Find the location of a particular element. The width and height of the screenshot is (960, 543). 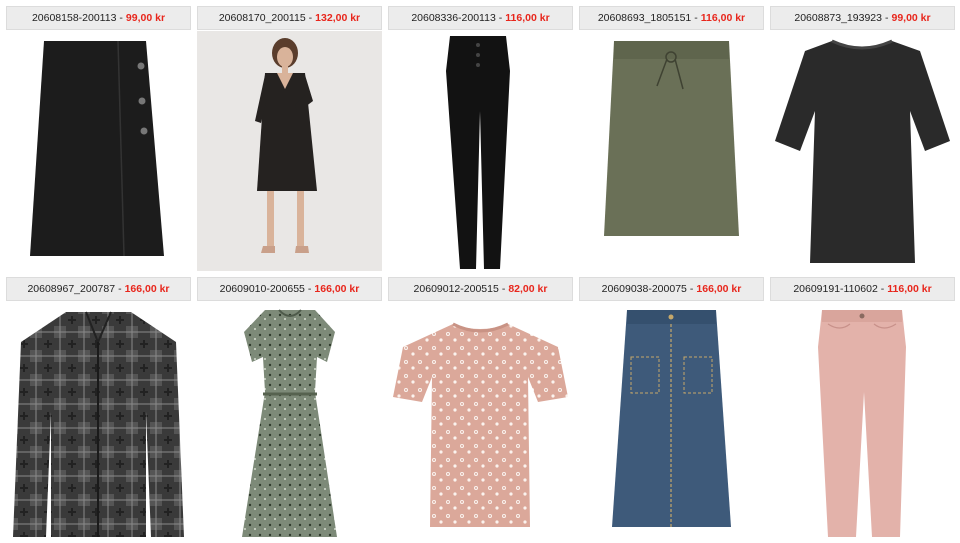

dress-model-image is located at coordinates (289, 151).